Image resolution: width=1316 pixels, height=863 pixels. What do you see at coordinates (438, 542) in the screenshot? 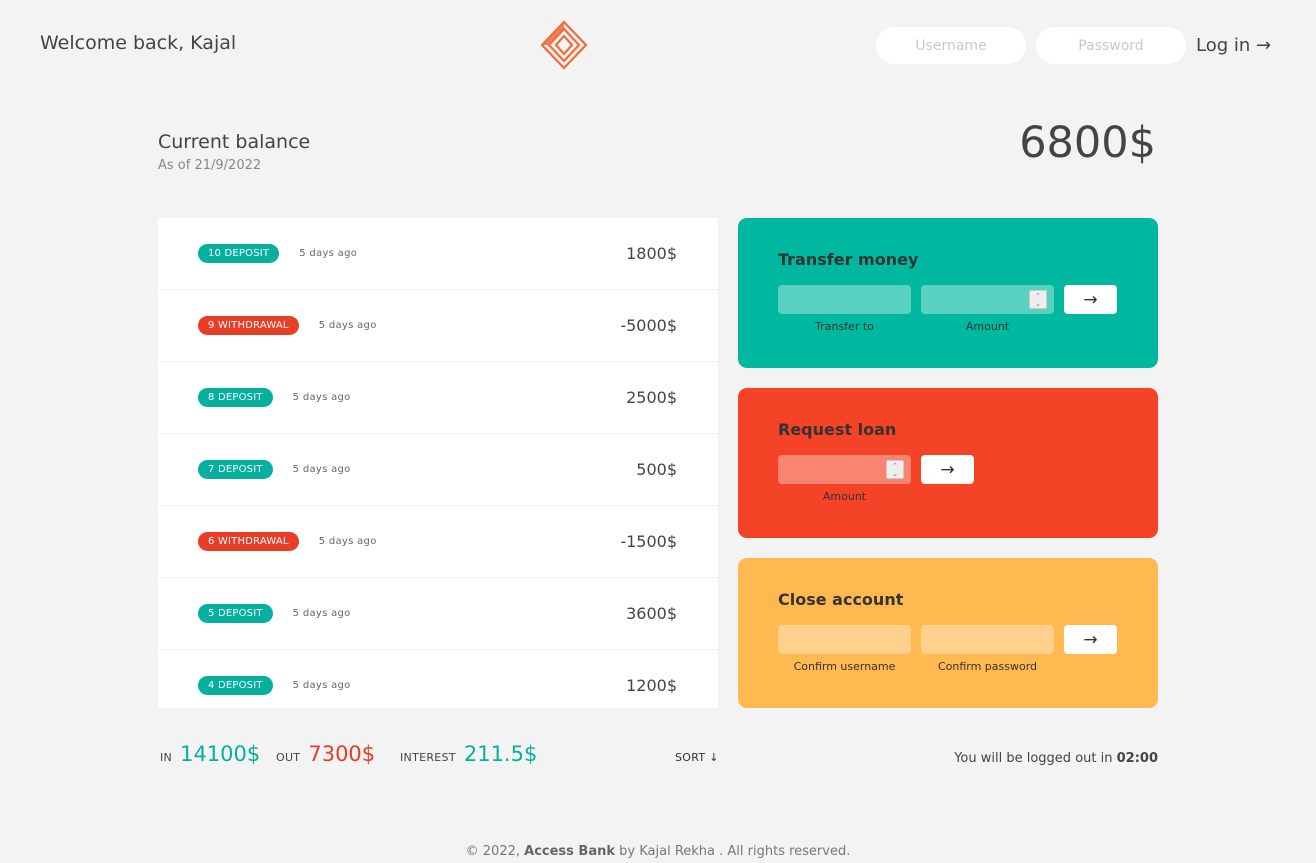
I see `movement-row: 6 withdrawal 5 days ago -1500$` at bounding box center [438, 542].